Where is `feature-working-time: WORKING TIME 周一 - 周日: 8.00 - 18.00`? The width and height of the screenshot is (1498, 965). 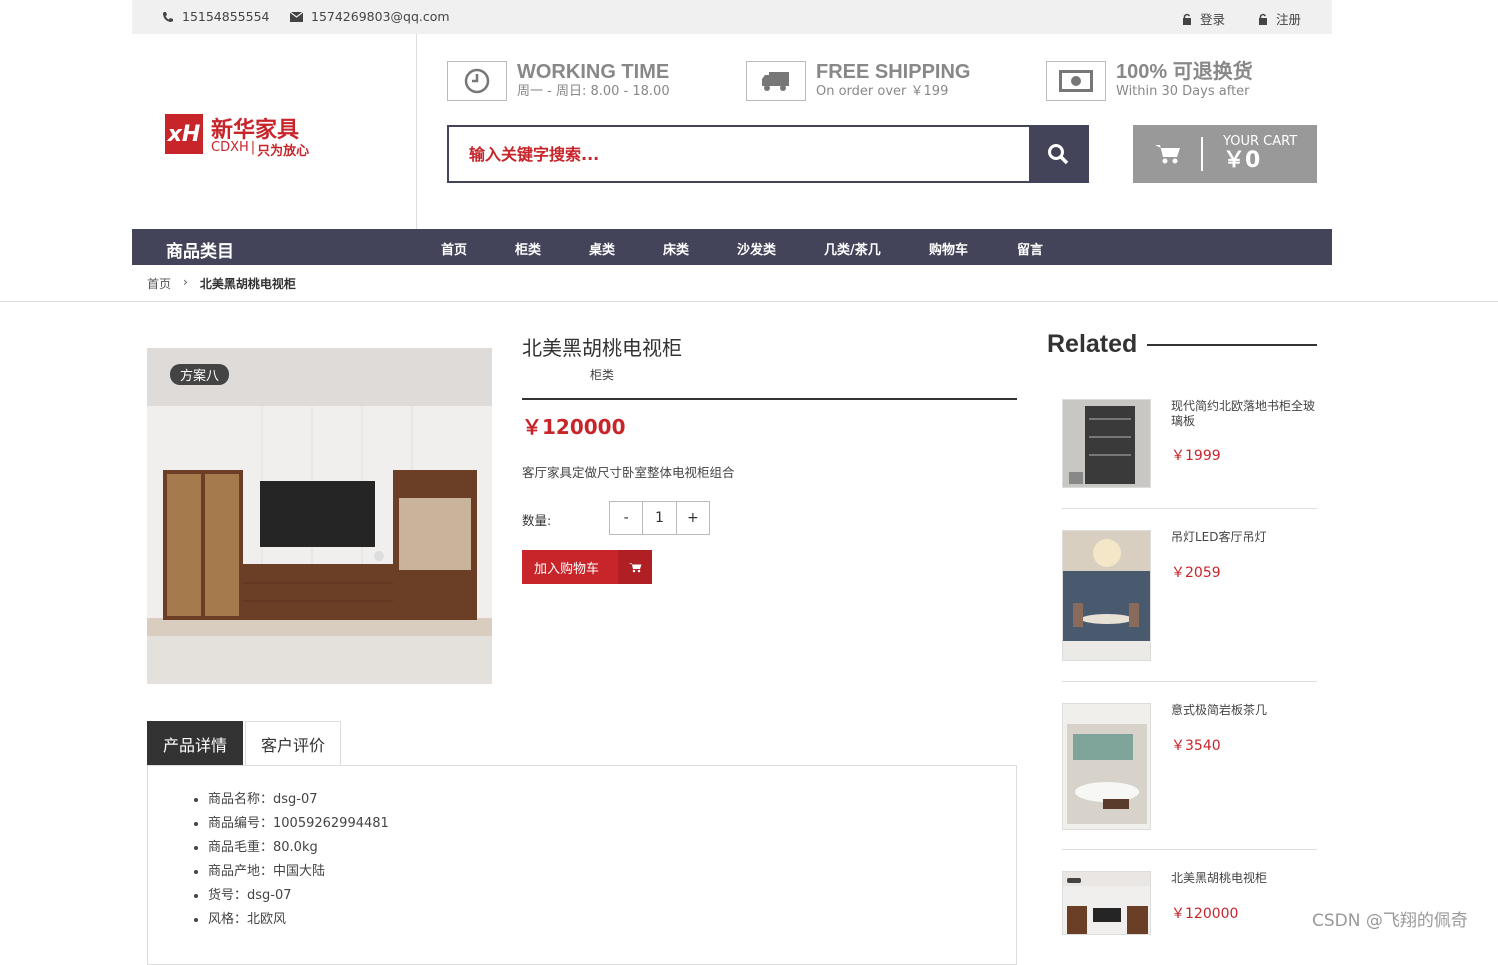
feature-working-time: WORKING TIME 周一 - 周日: 8.00 - 18.00 is located at coordinates (558, 81).